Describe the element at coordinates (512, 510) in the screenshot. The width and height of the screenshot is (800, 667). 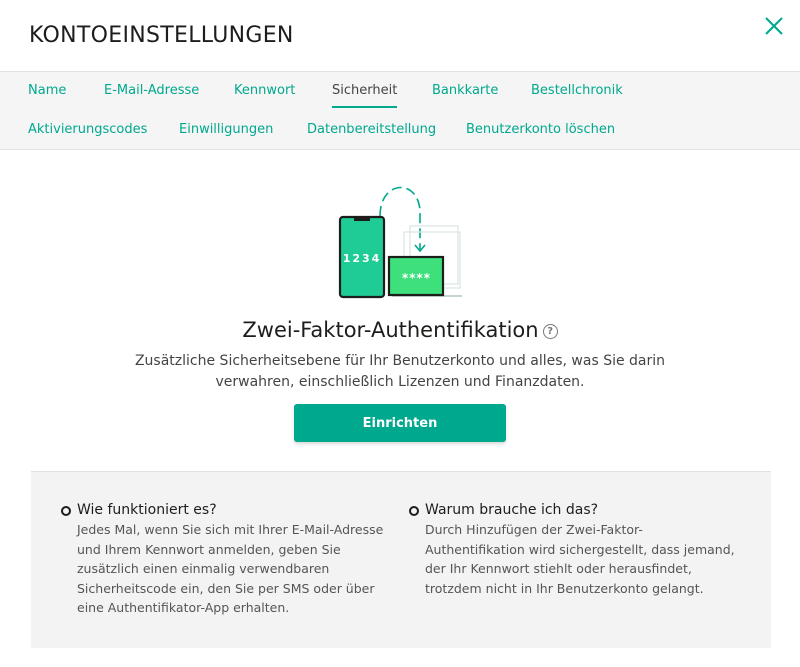
I see `why-heading: Warum brauche ich das?` at that location.